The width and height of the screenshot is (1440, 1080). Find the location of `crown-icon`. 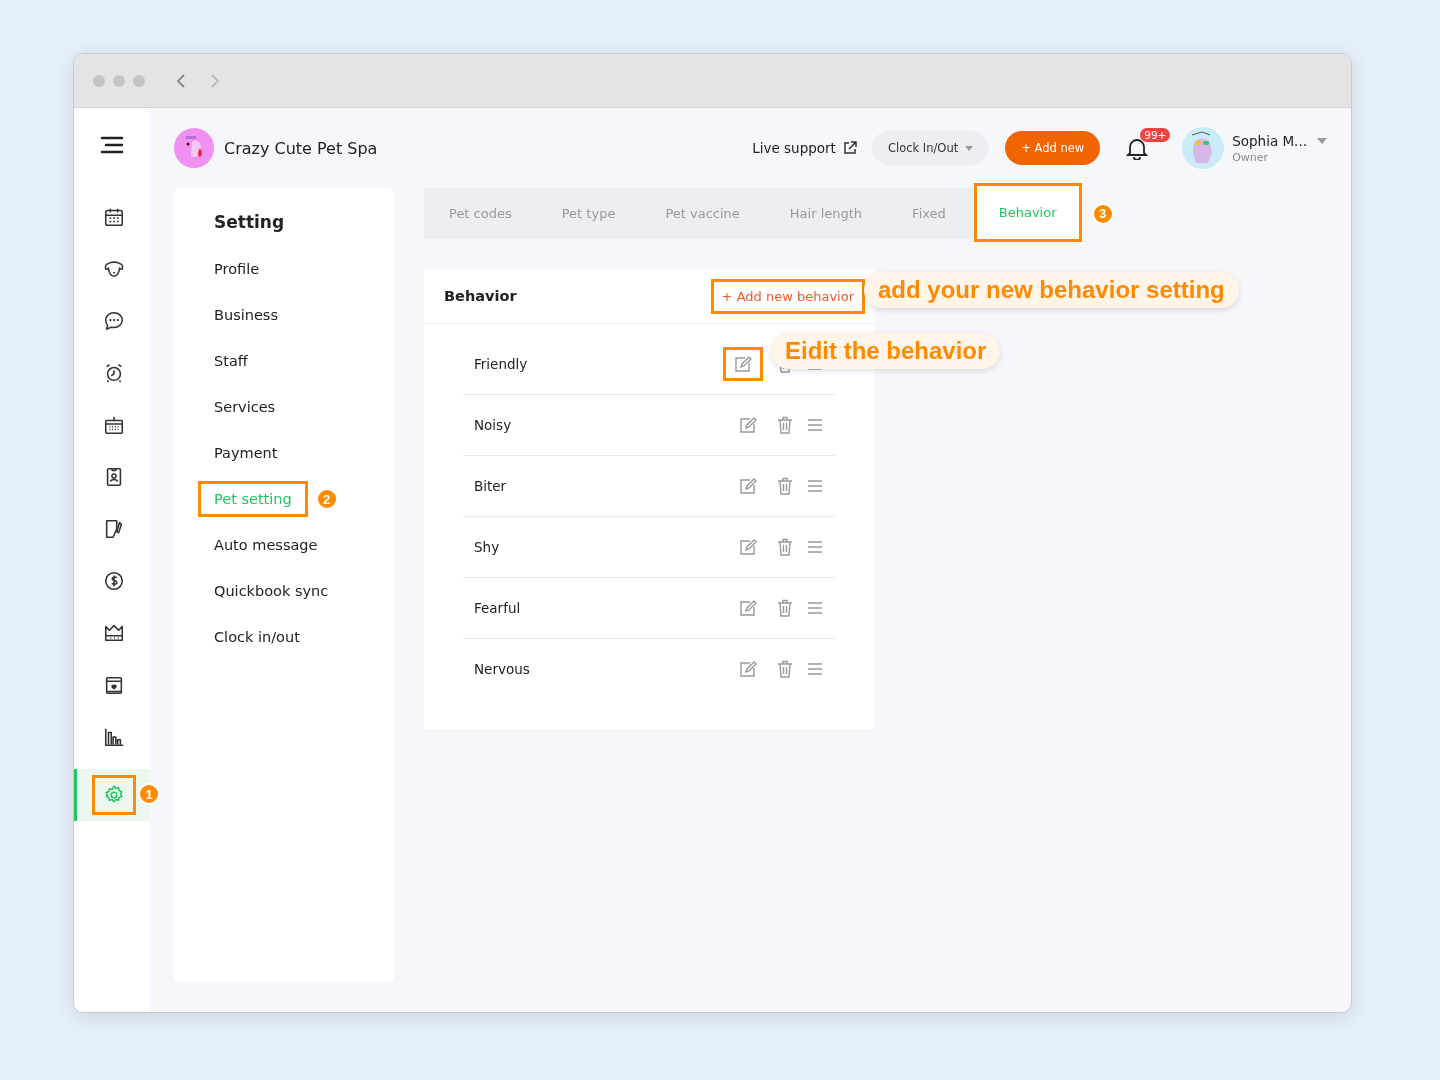

crown-icon is located at coordinates (113, 633).